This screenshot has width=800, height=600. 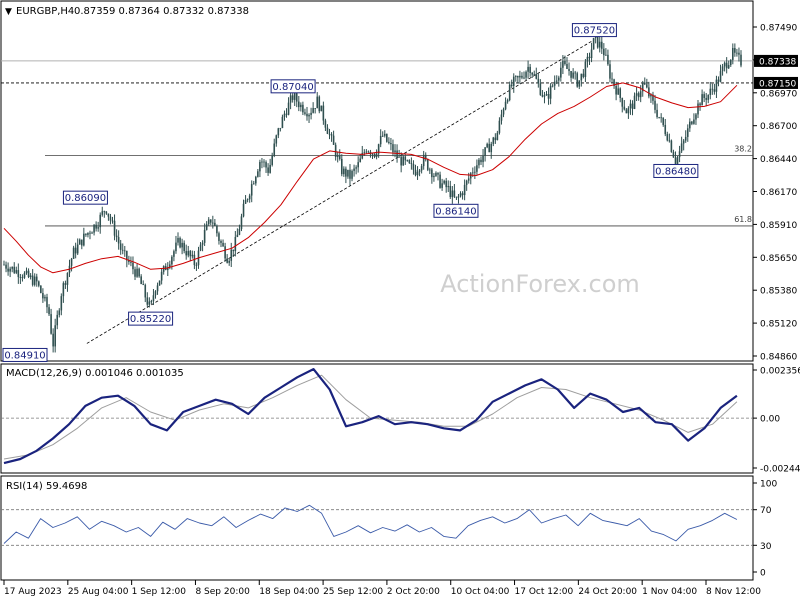 I want to click on rsi-tick-label: 30, so click(x=766, y=547).